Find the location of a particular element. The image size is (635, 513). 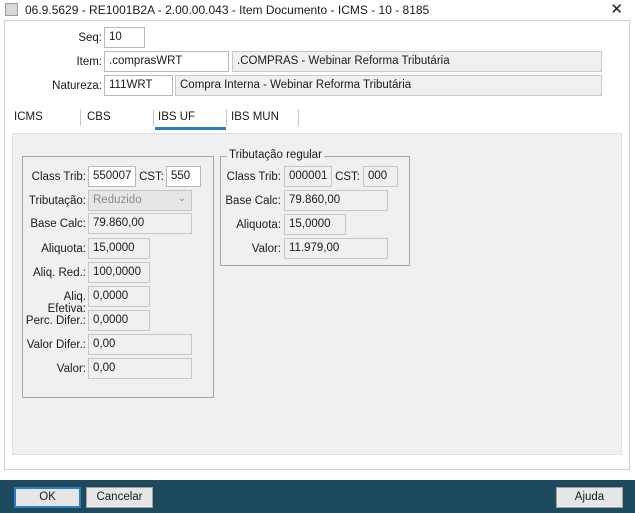

cst-label: CST: is located at coordinates (151, 177).